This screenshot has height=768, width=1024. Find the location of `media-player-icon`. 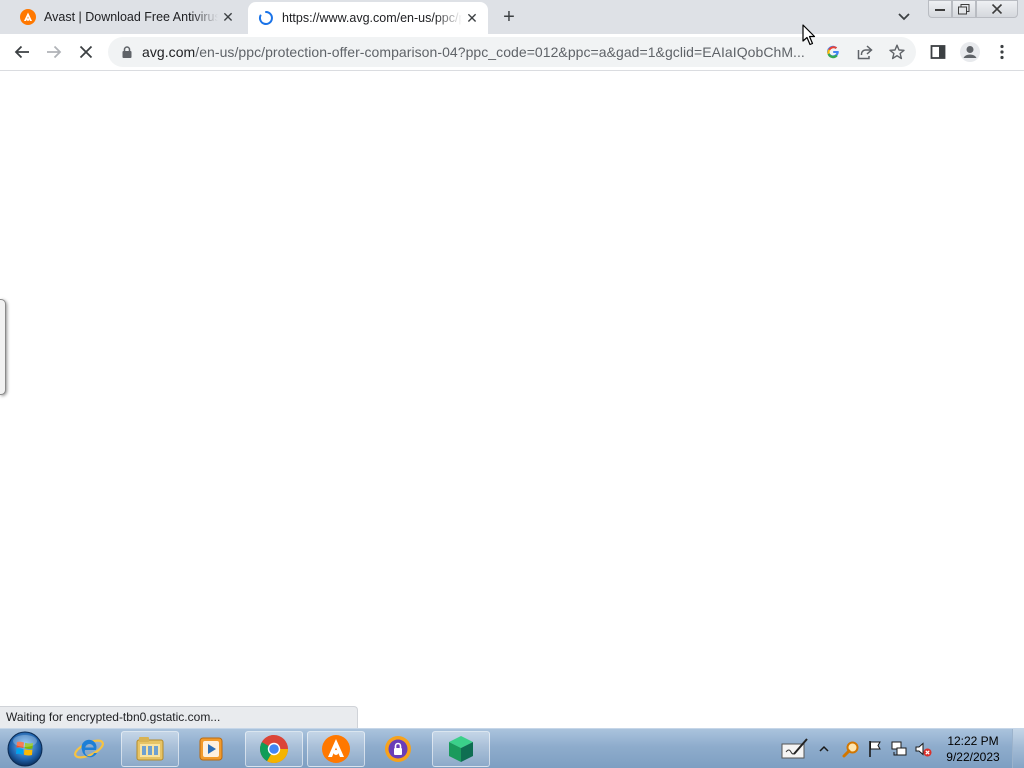

media-player-icon is located at coordinates (211, 749).